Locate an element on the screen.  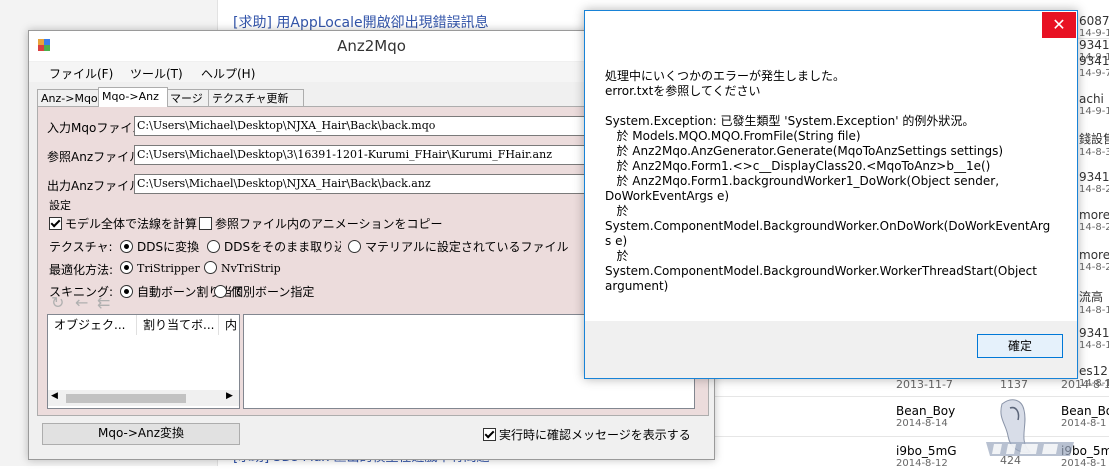
row-author: i9bo_5mG 2014-8-12 is located at coordinates (926, 457).